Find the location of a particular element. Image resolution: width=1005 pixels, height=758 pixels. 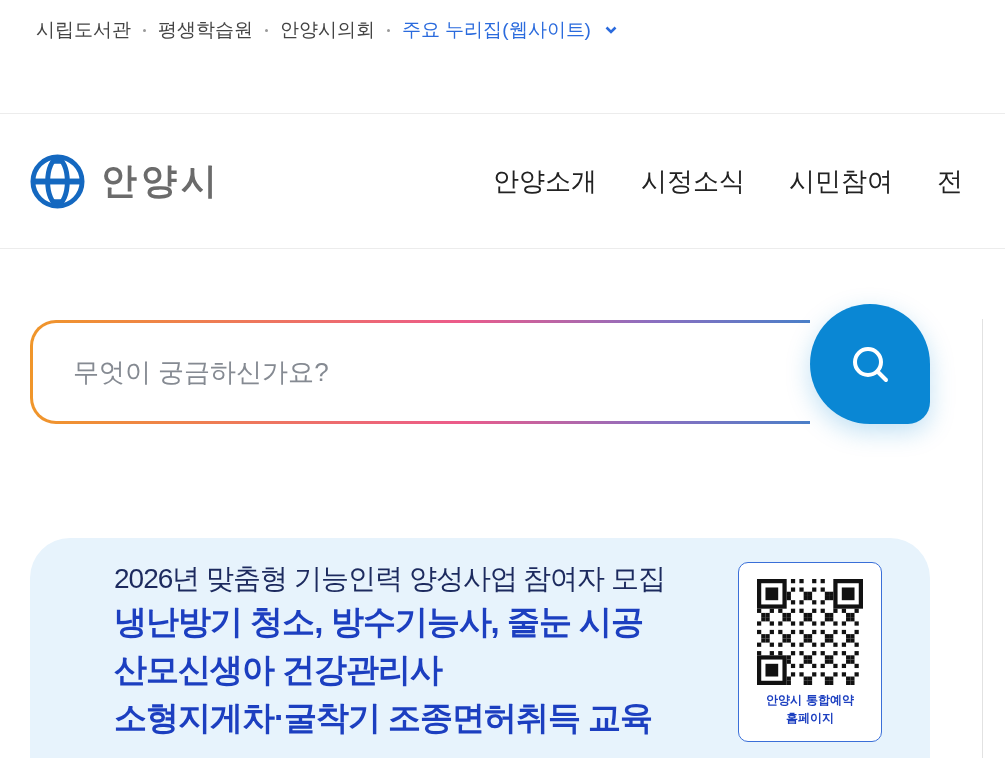

search-button is located at coordinates (870, 364).